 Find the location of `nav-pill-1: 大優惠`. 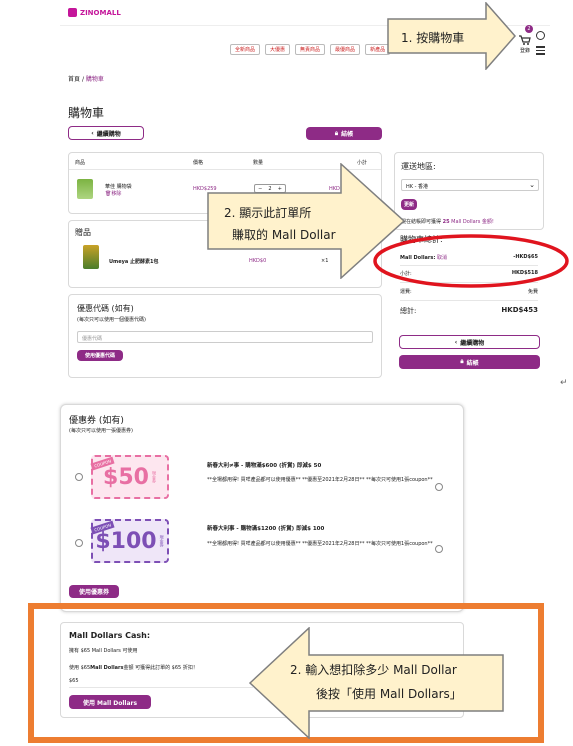

nav-pill-1: 大優惠 is located at coordinates (278, 49).